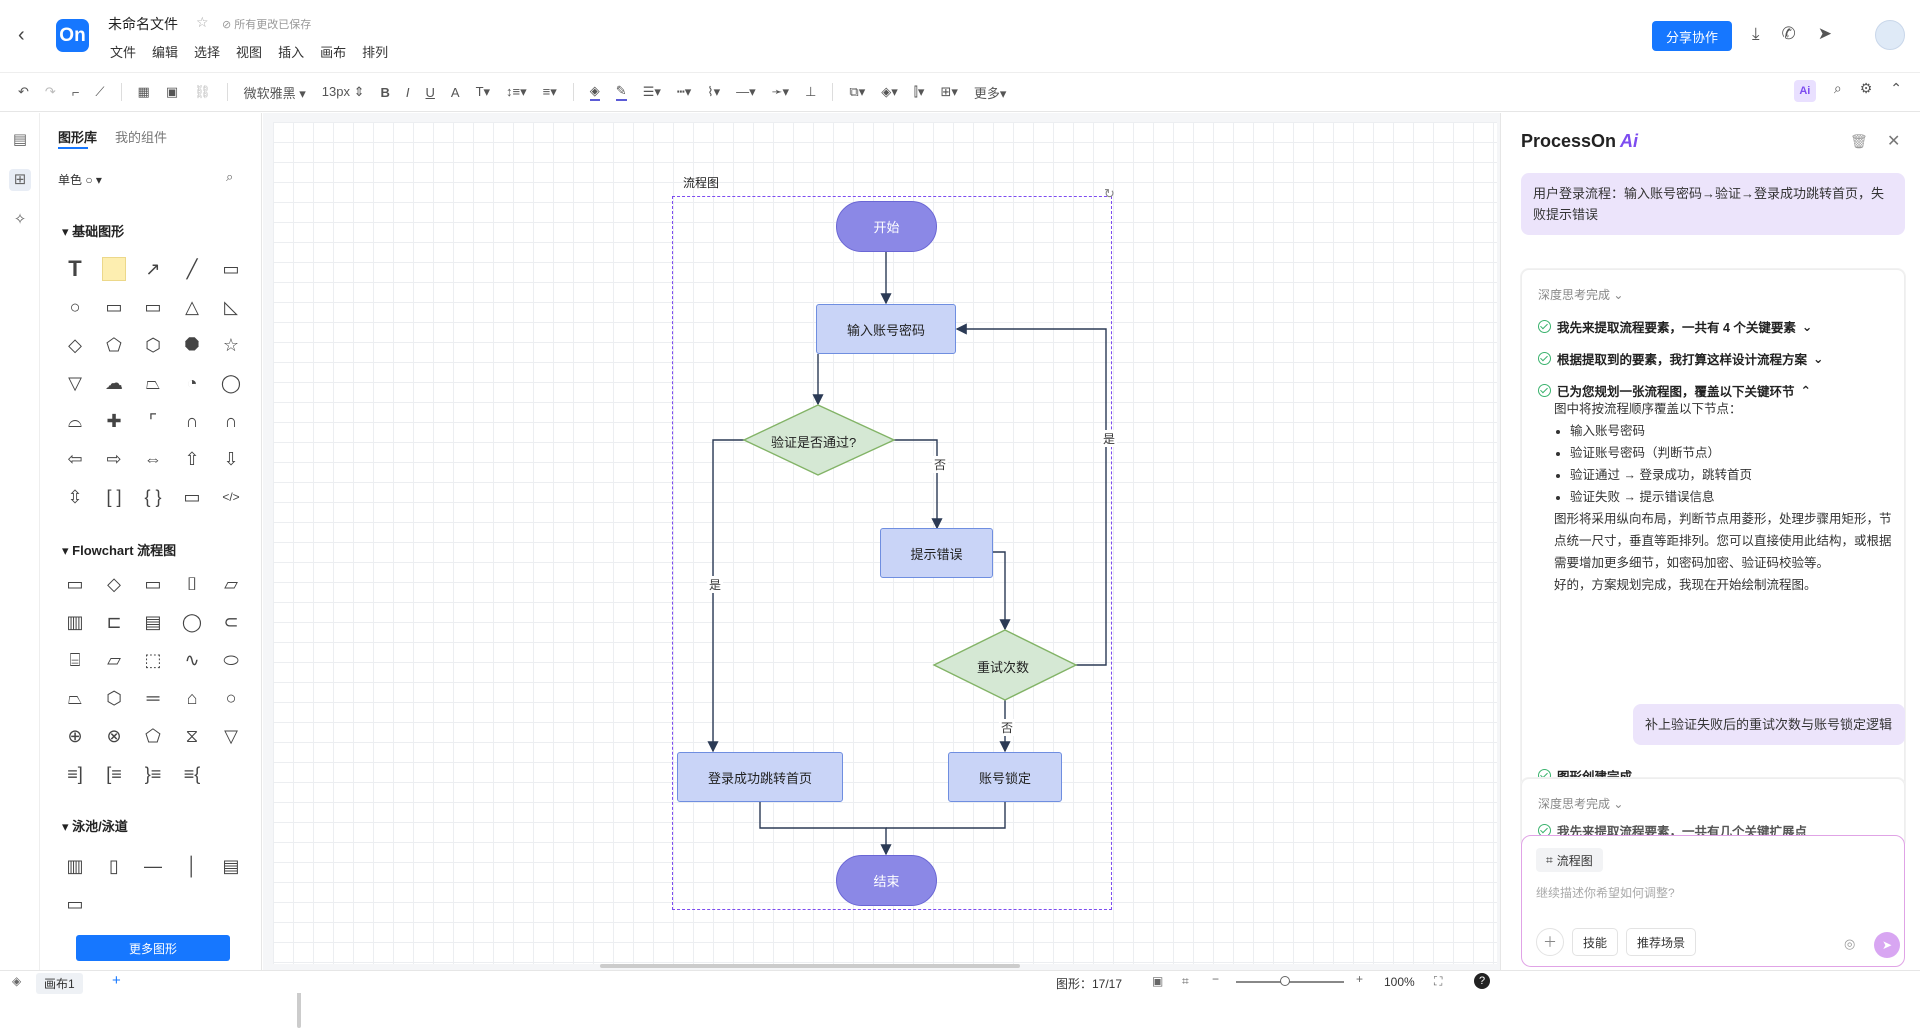 This screenshot has height=1028, width=1920. Describe the element at coordinates (621, 92) in the screenshot. I see `line-color-icon: ✎` at that location.